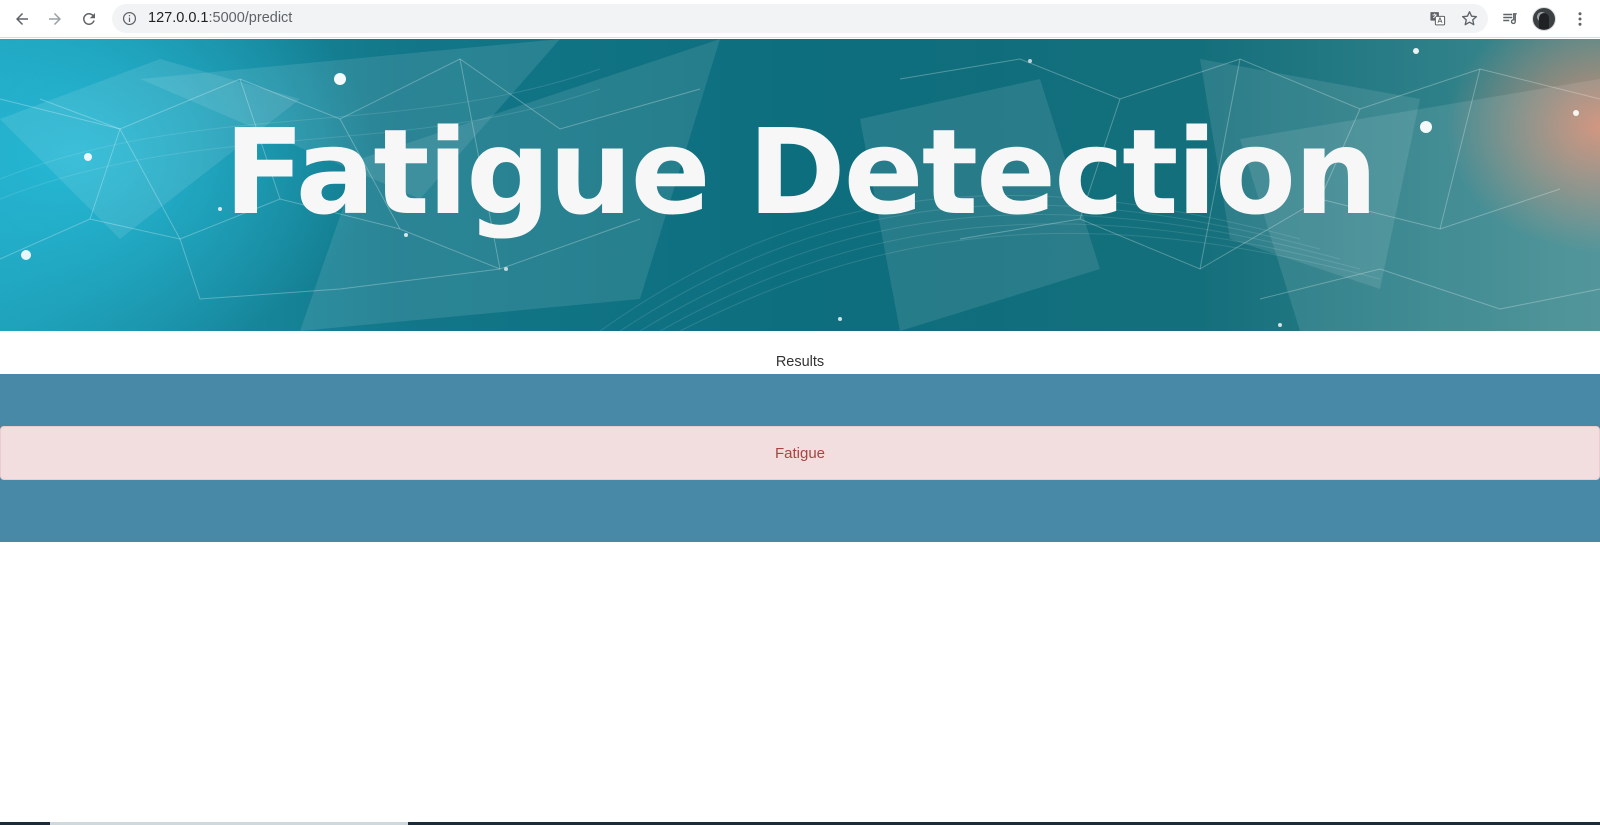 This screenshot has width=1600, height=825. I want to click on prediction-text: Fatigue, so click(800, 453).